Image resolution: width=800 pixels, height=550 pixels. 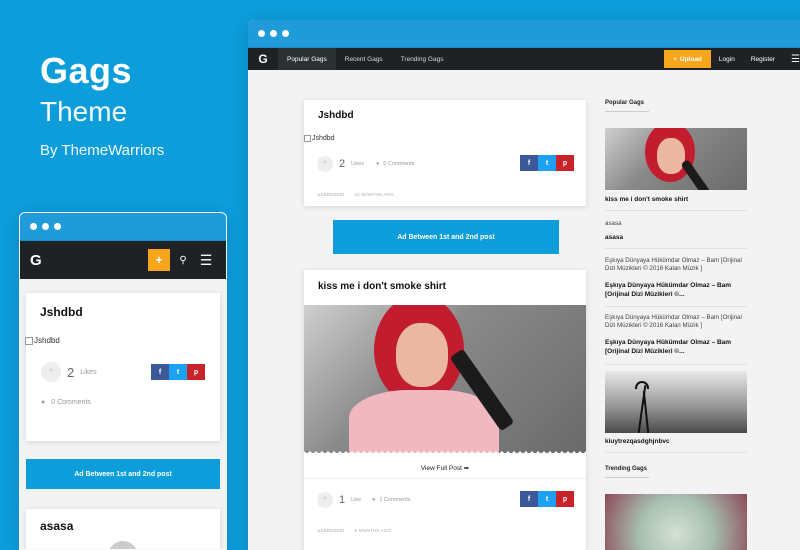 What do you see at coordinates (84, 111) in the screenshot?
I see `brand-subtitle: Theme` at bounding box center [84, 111].